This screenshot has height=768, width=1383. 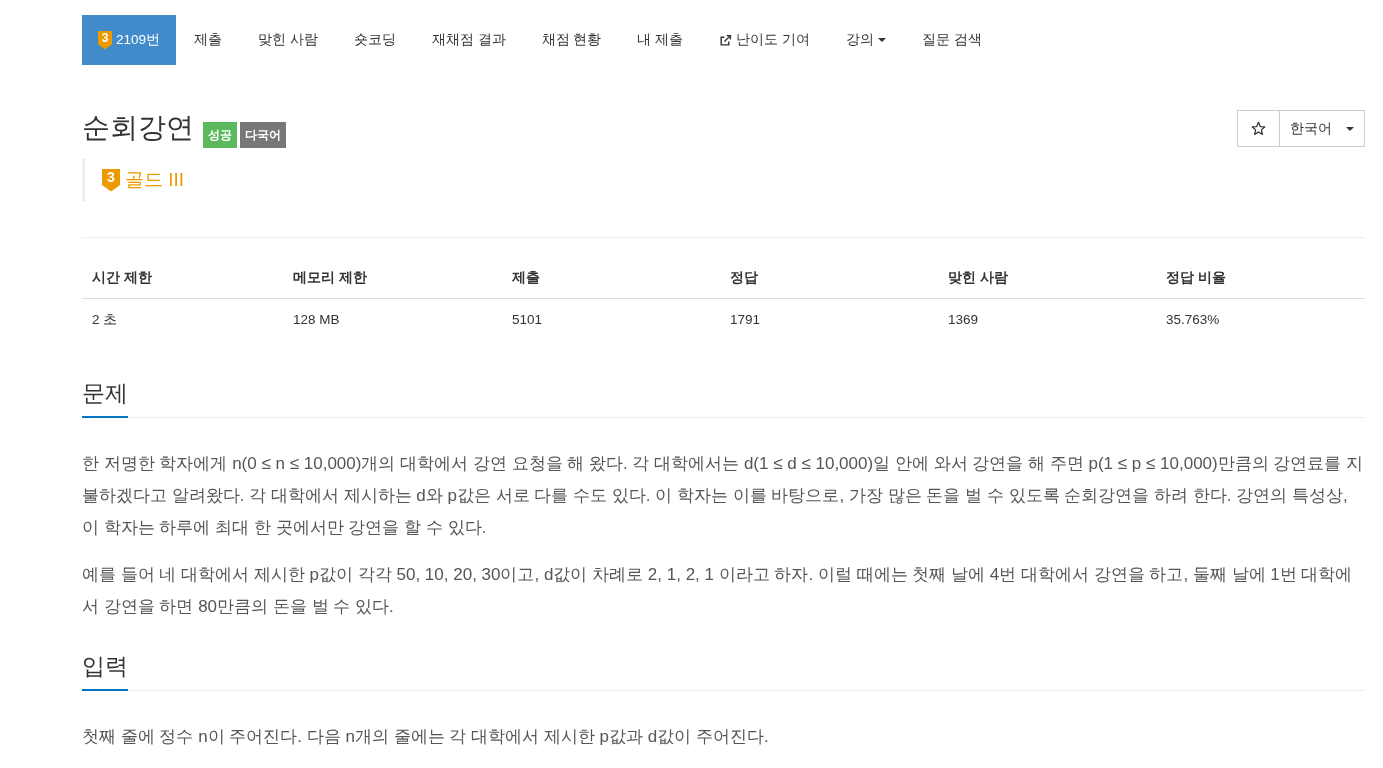 I want to click on nav-dropdown: 강의, so click(x=865, y=40).